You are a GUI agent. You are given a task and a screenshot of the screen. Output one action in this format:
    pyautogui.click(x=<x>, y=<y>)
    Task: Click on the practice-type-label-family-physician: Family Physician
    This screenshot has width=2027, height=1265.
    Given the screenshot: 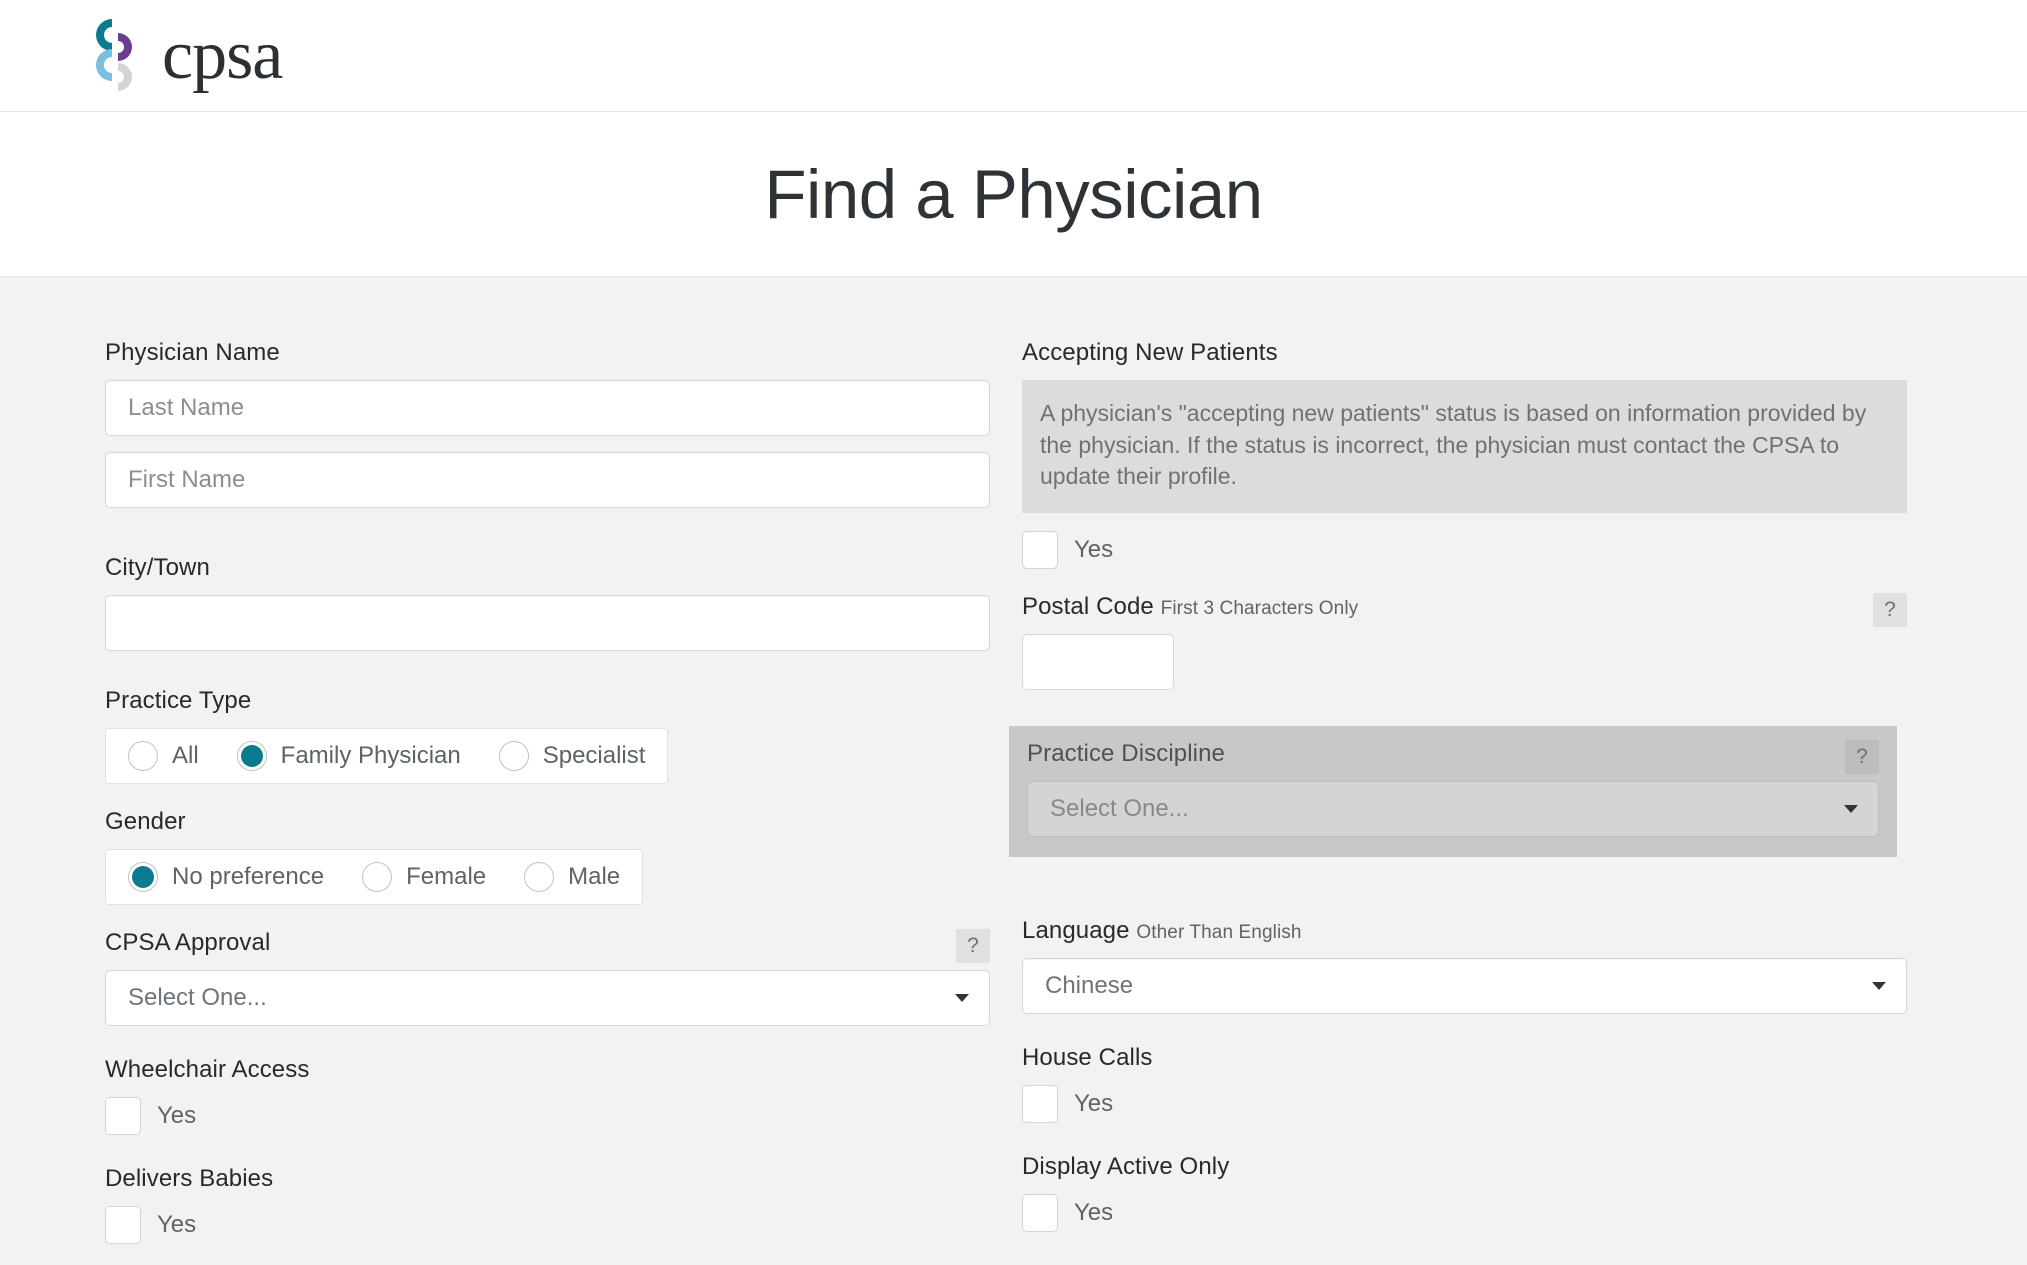 What is the action you would take?
    pyautogui.click(x=370, y=755)
    